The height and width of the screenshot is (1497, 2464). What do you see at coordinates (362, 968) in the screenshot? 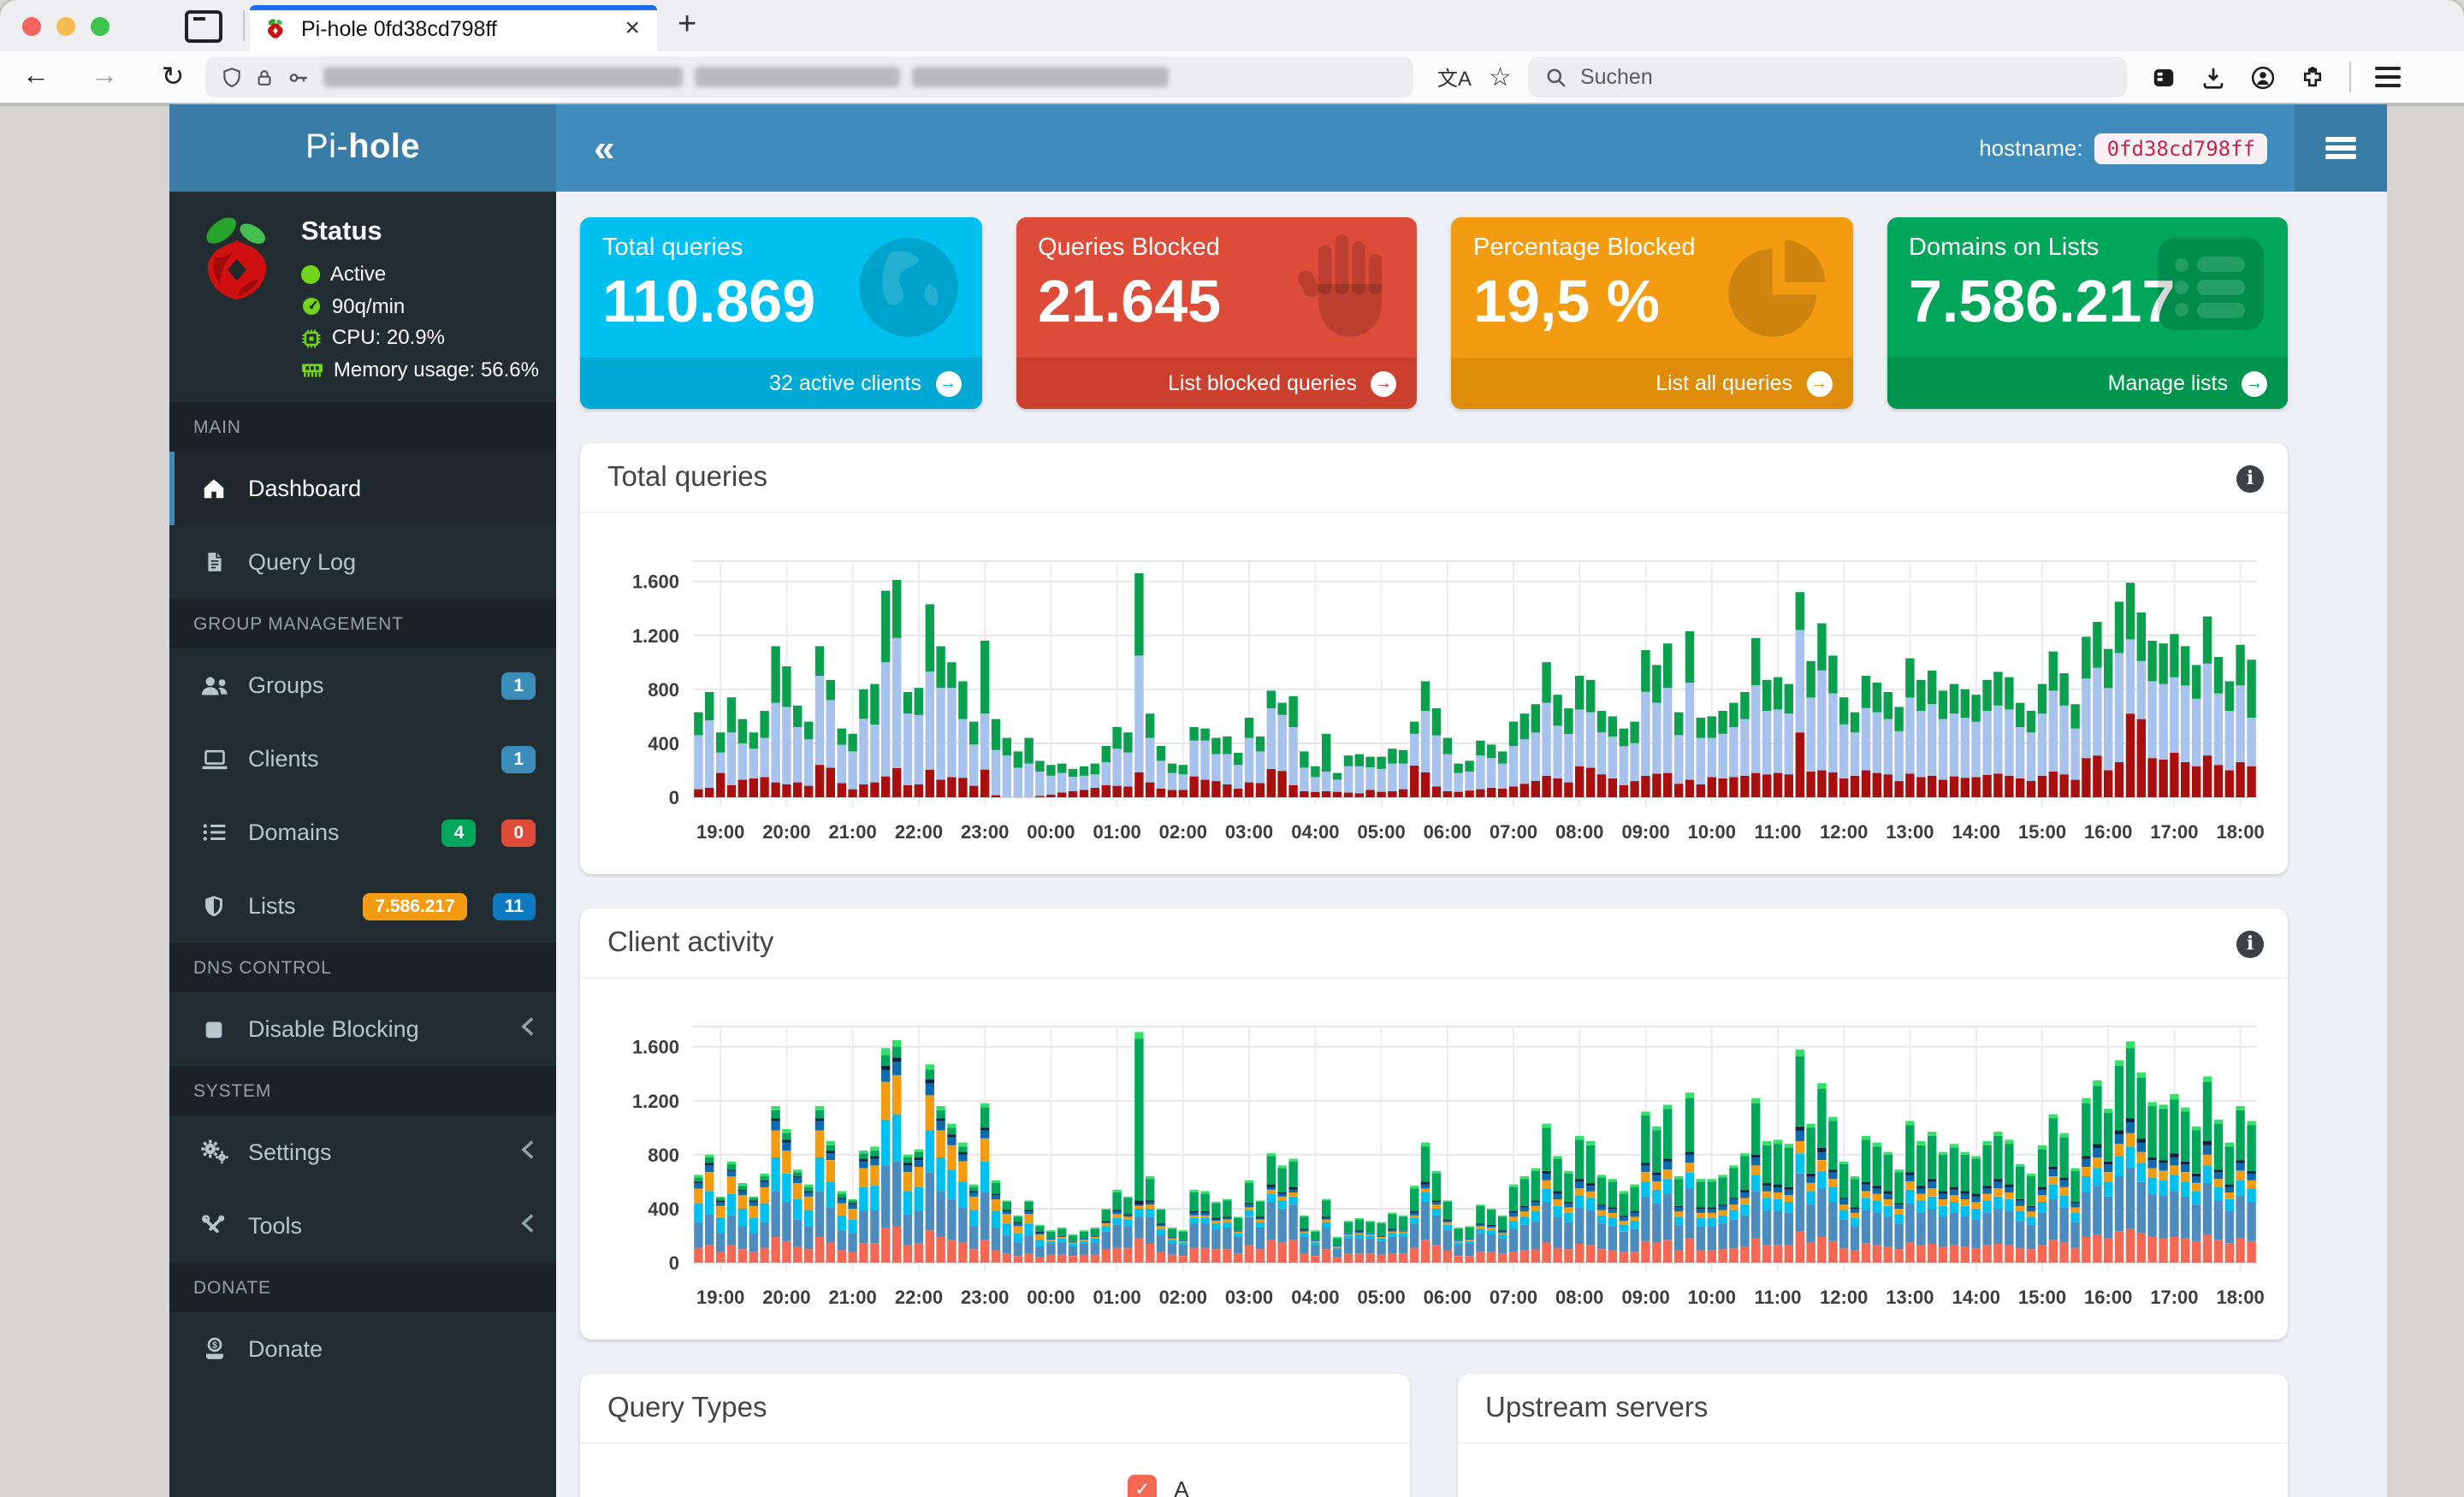
I see `sidebar-section-dns-control: DNS CONTROL` at bounding box center [362, 968].